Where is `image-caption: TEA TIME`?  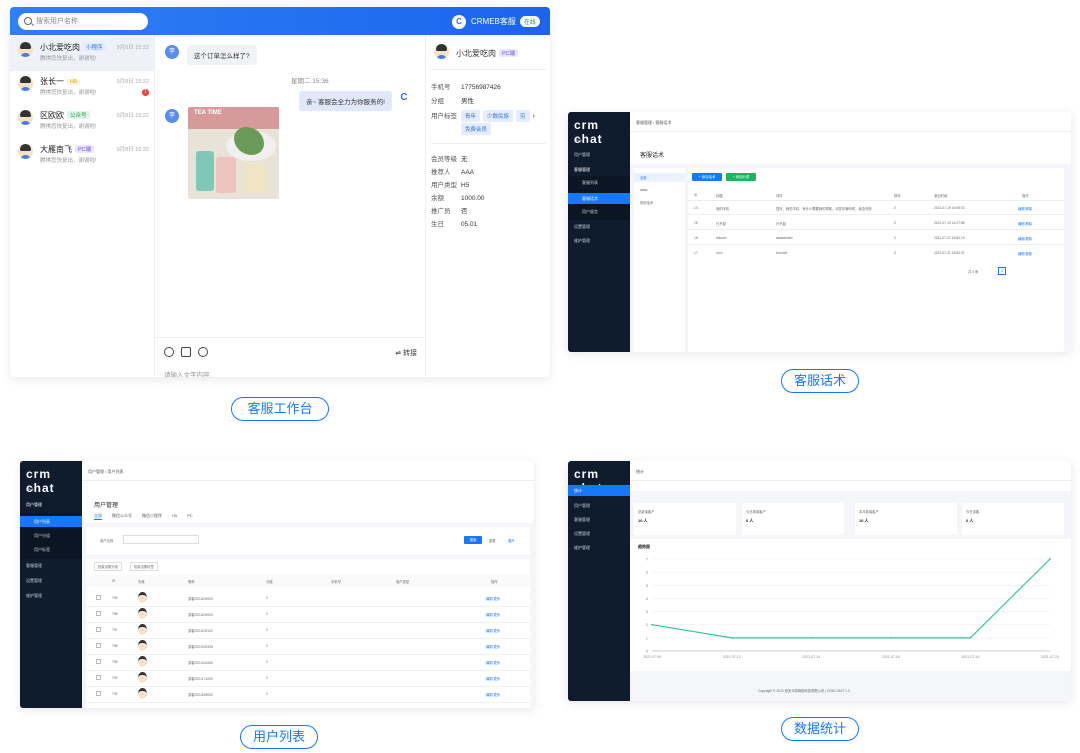 image-caption: TEA TIME is located at coordinates (208, 113).